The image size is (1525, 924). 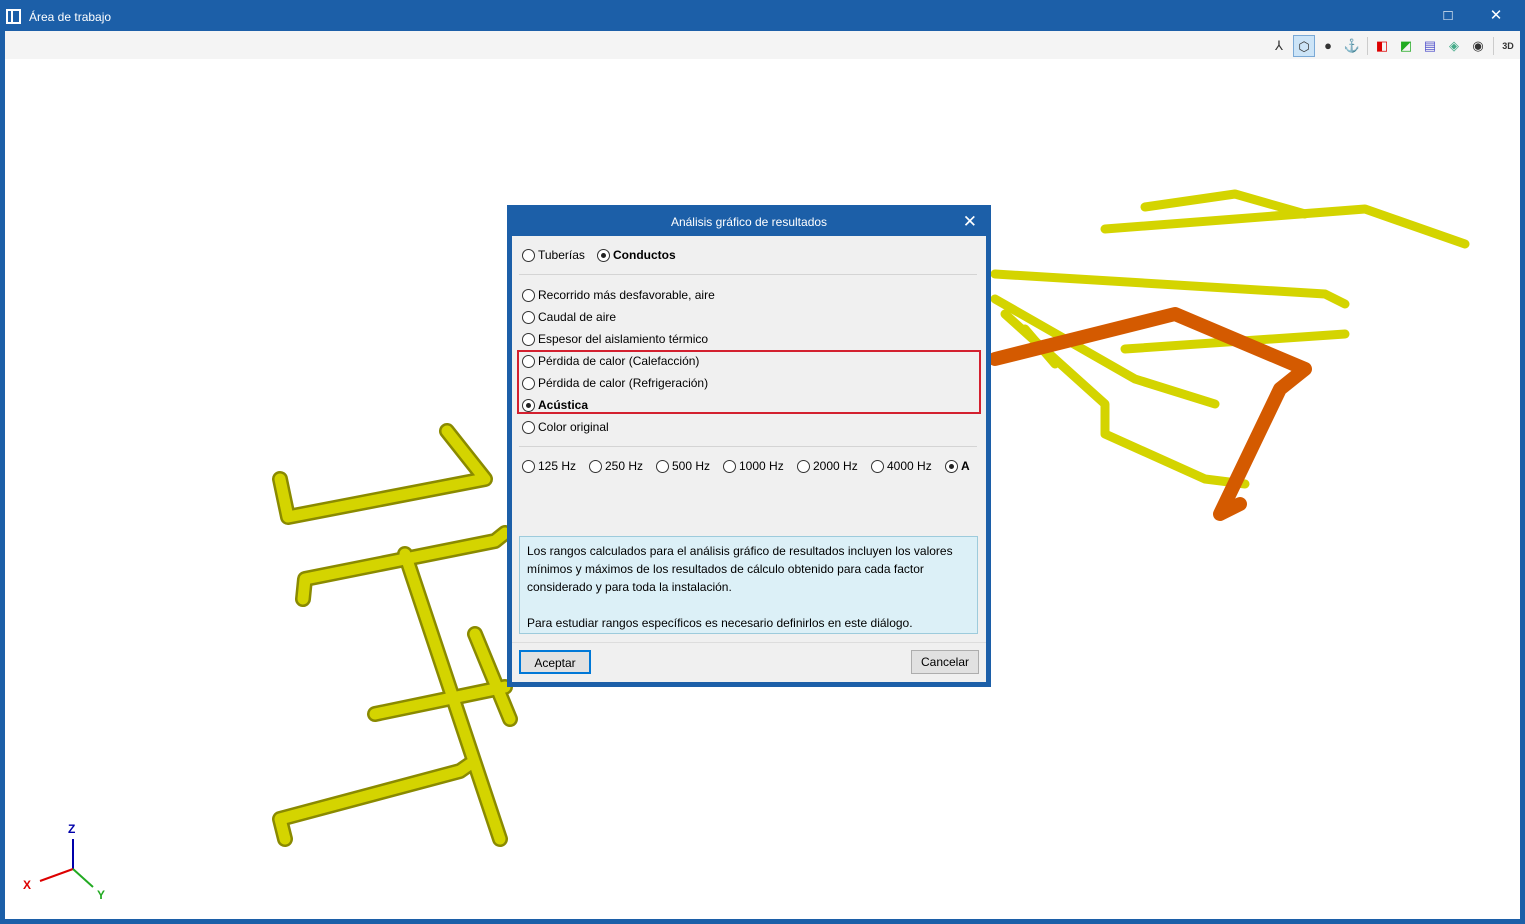 I want to click on z-axis-label: Z, so click(x=71, y=829).